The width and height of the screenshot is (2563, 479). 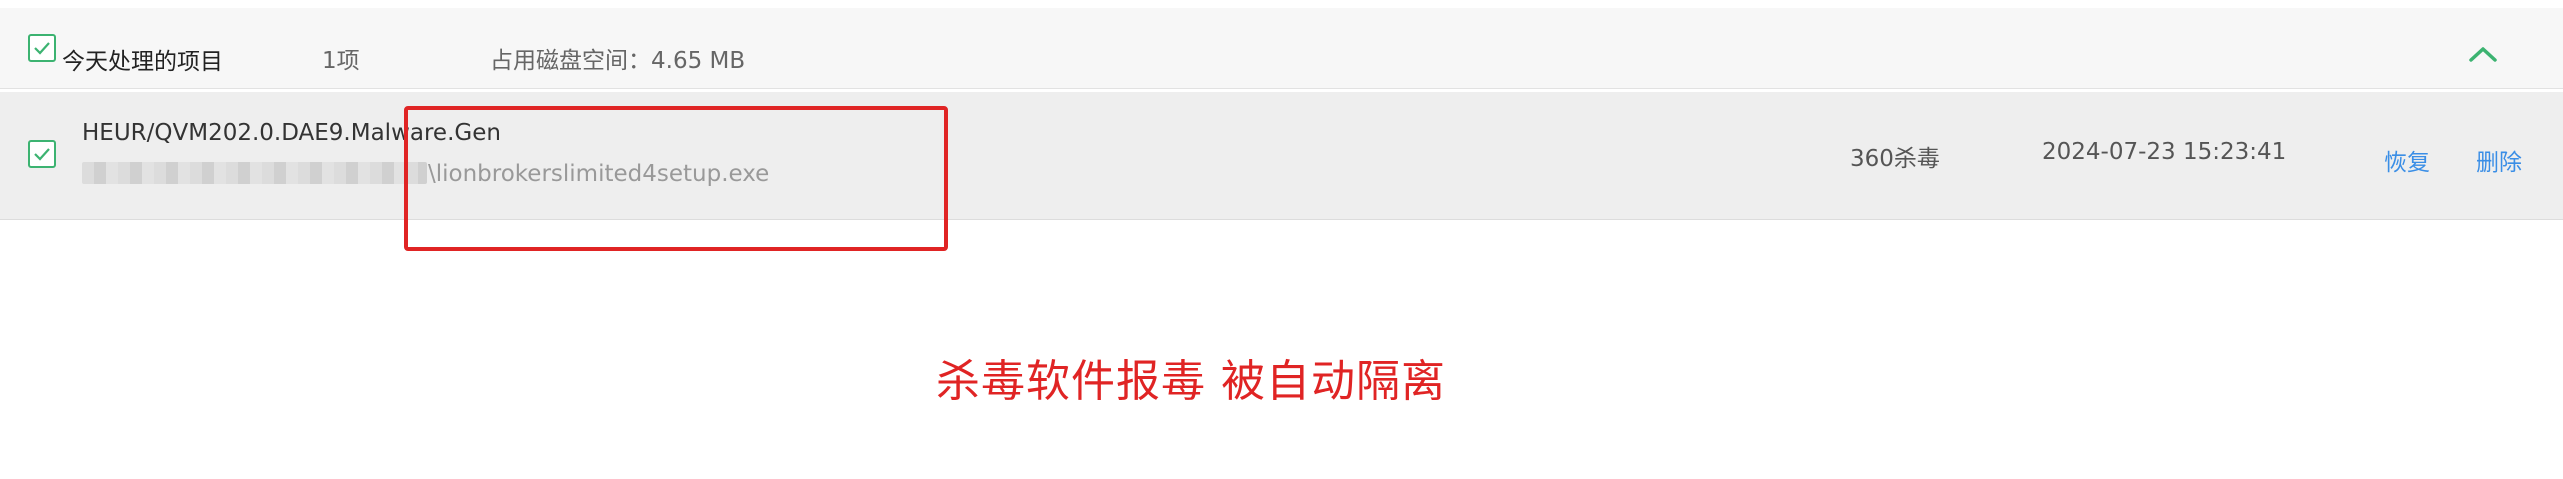 I want to click on blurred-path-prefix, so click(x=254, y=173).